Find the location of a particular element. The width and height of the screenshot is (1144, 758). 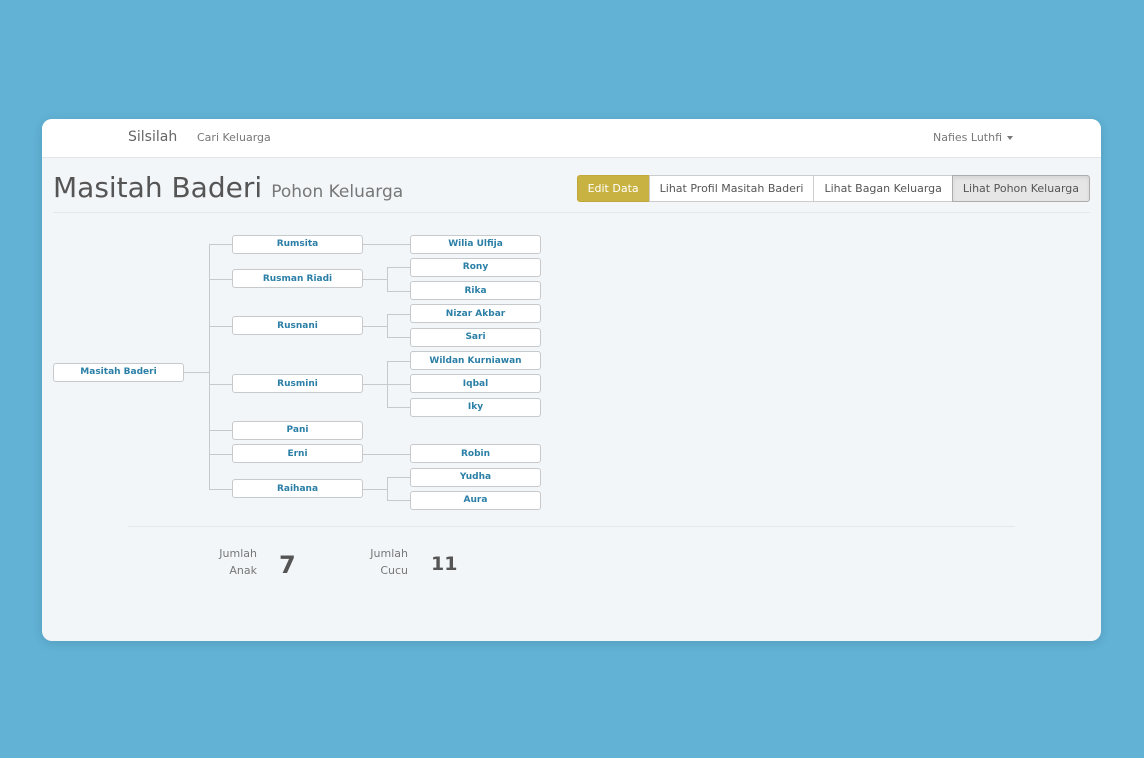

grandchild-node: Iqbal is located at coordinates (475, 384).